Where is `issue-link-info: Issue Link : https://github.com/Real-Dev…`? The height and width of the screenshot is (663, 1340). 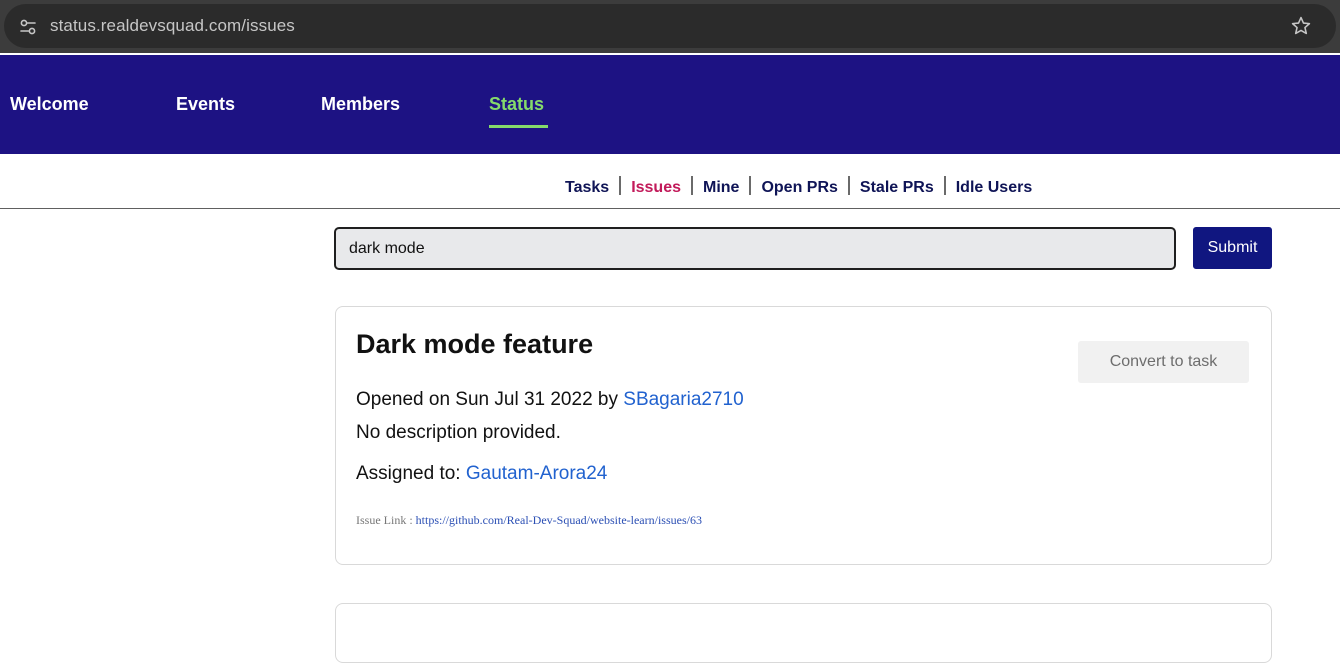
issue-link-info: Issue Link : https://github.com/Real-Dev… is located at coordinates (529, 520).